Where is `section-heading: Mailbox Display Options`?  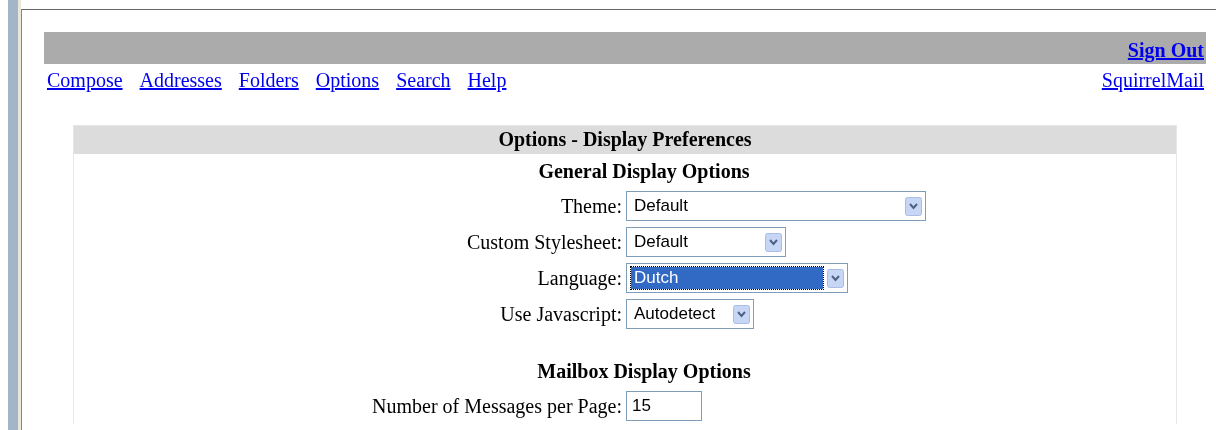
section-heading: Mailbox Display Options is located at coordinates (644, 372).